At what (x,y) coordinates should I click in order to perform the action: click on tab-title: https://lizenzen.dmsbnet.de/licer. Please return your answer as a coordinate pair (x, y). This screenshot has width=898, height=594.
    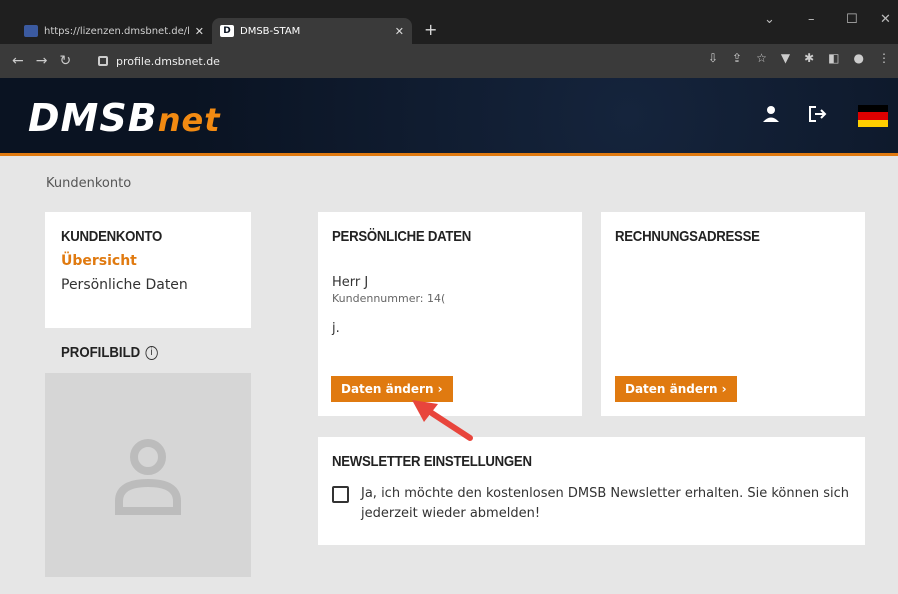
    Looking at the image, I should click on (116, 31).